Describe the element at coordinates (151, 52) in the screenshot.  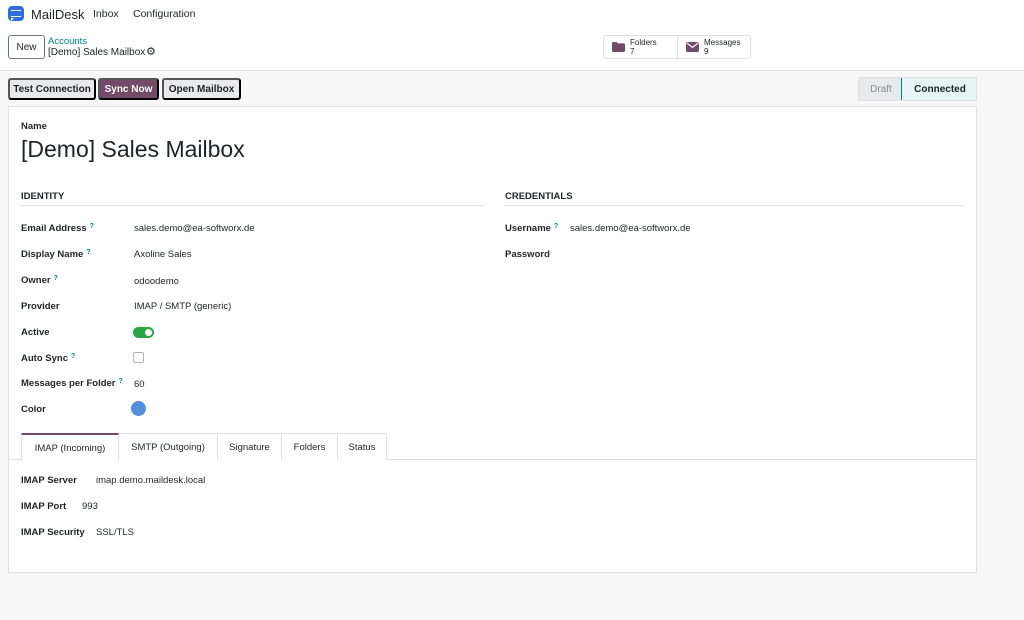
I see `gear-icon: ⚙` at that location.